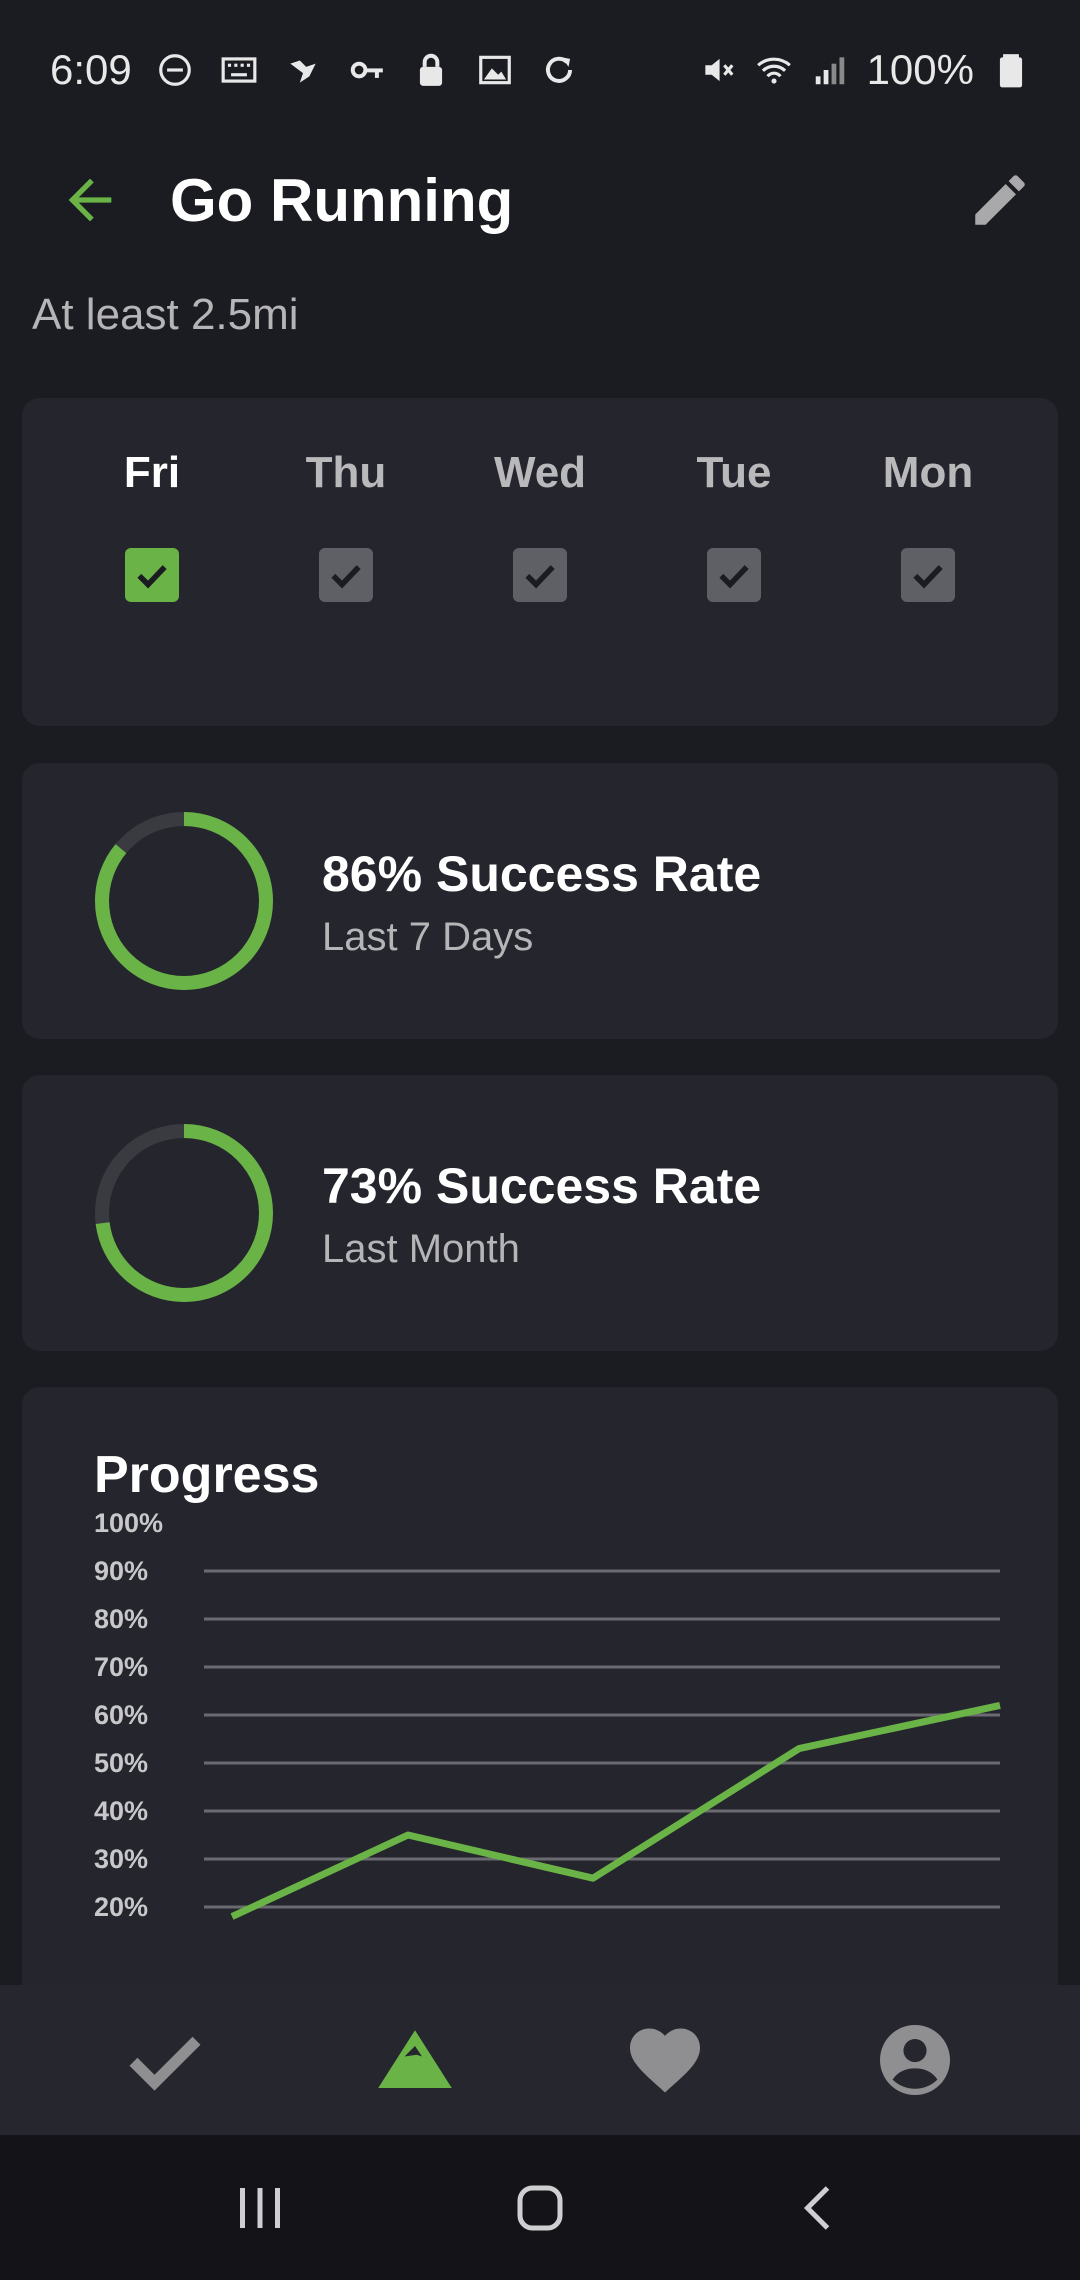 The width and height of the screenshot is (1080, 2280). I want to click on nav-goals, so click(415, 2060).